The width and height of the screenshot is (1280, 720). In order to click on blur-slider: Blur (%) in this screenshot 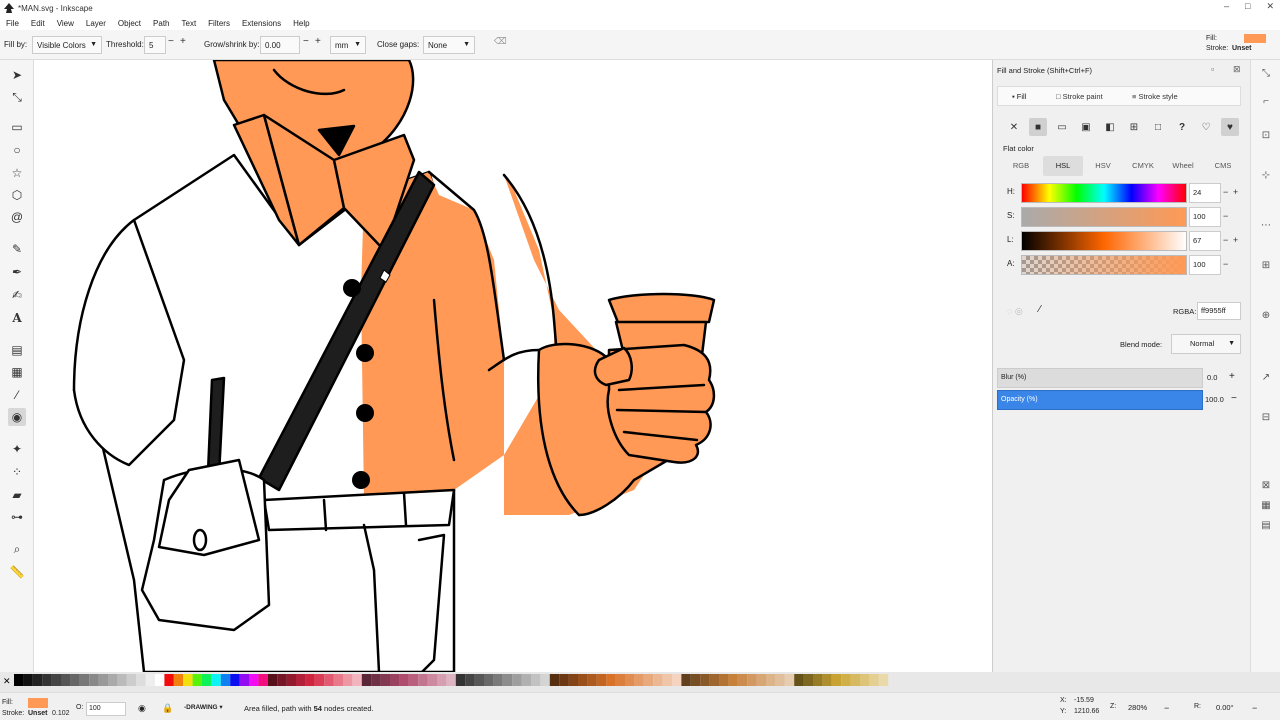, I will do `click(1100, 378)`.